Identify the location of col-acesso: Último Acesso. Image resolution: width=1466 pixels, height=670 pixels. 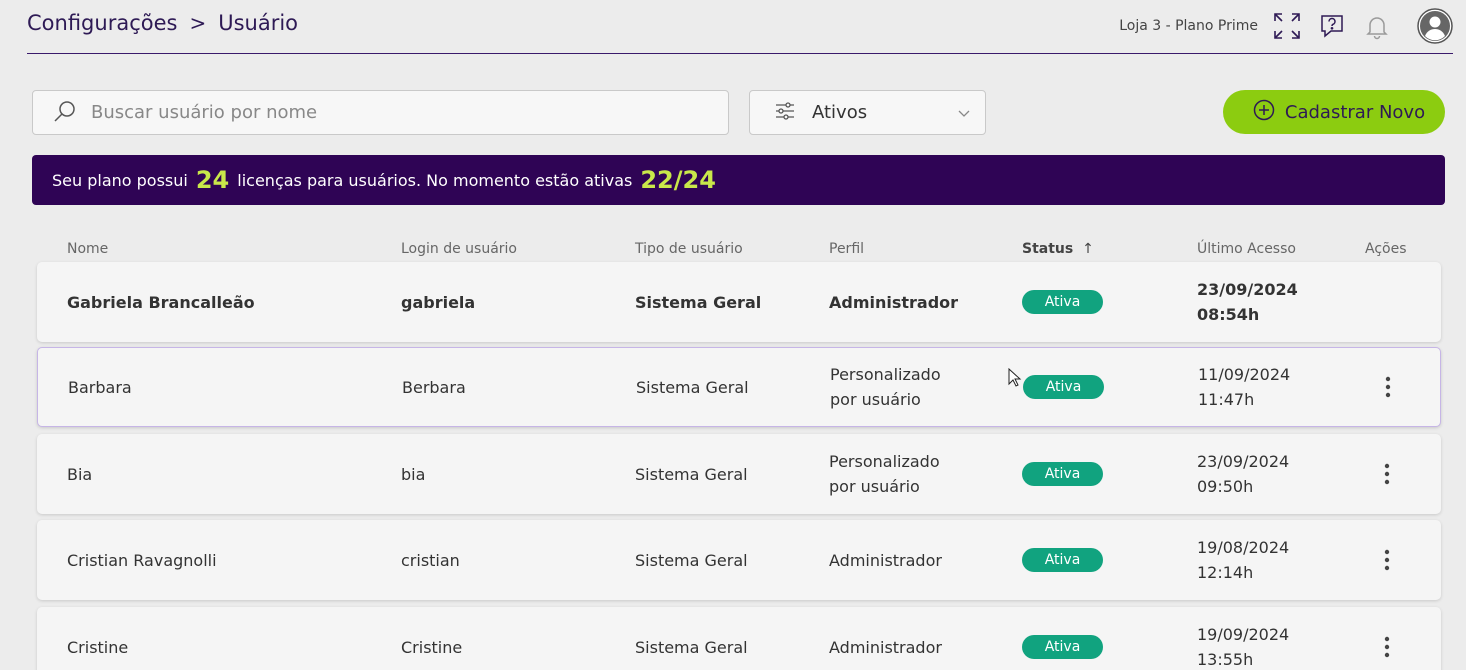
(1246, 249).